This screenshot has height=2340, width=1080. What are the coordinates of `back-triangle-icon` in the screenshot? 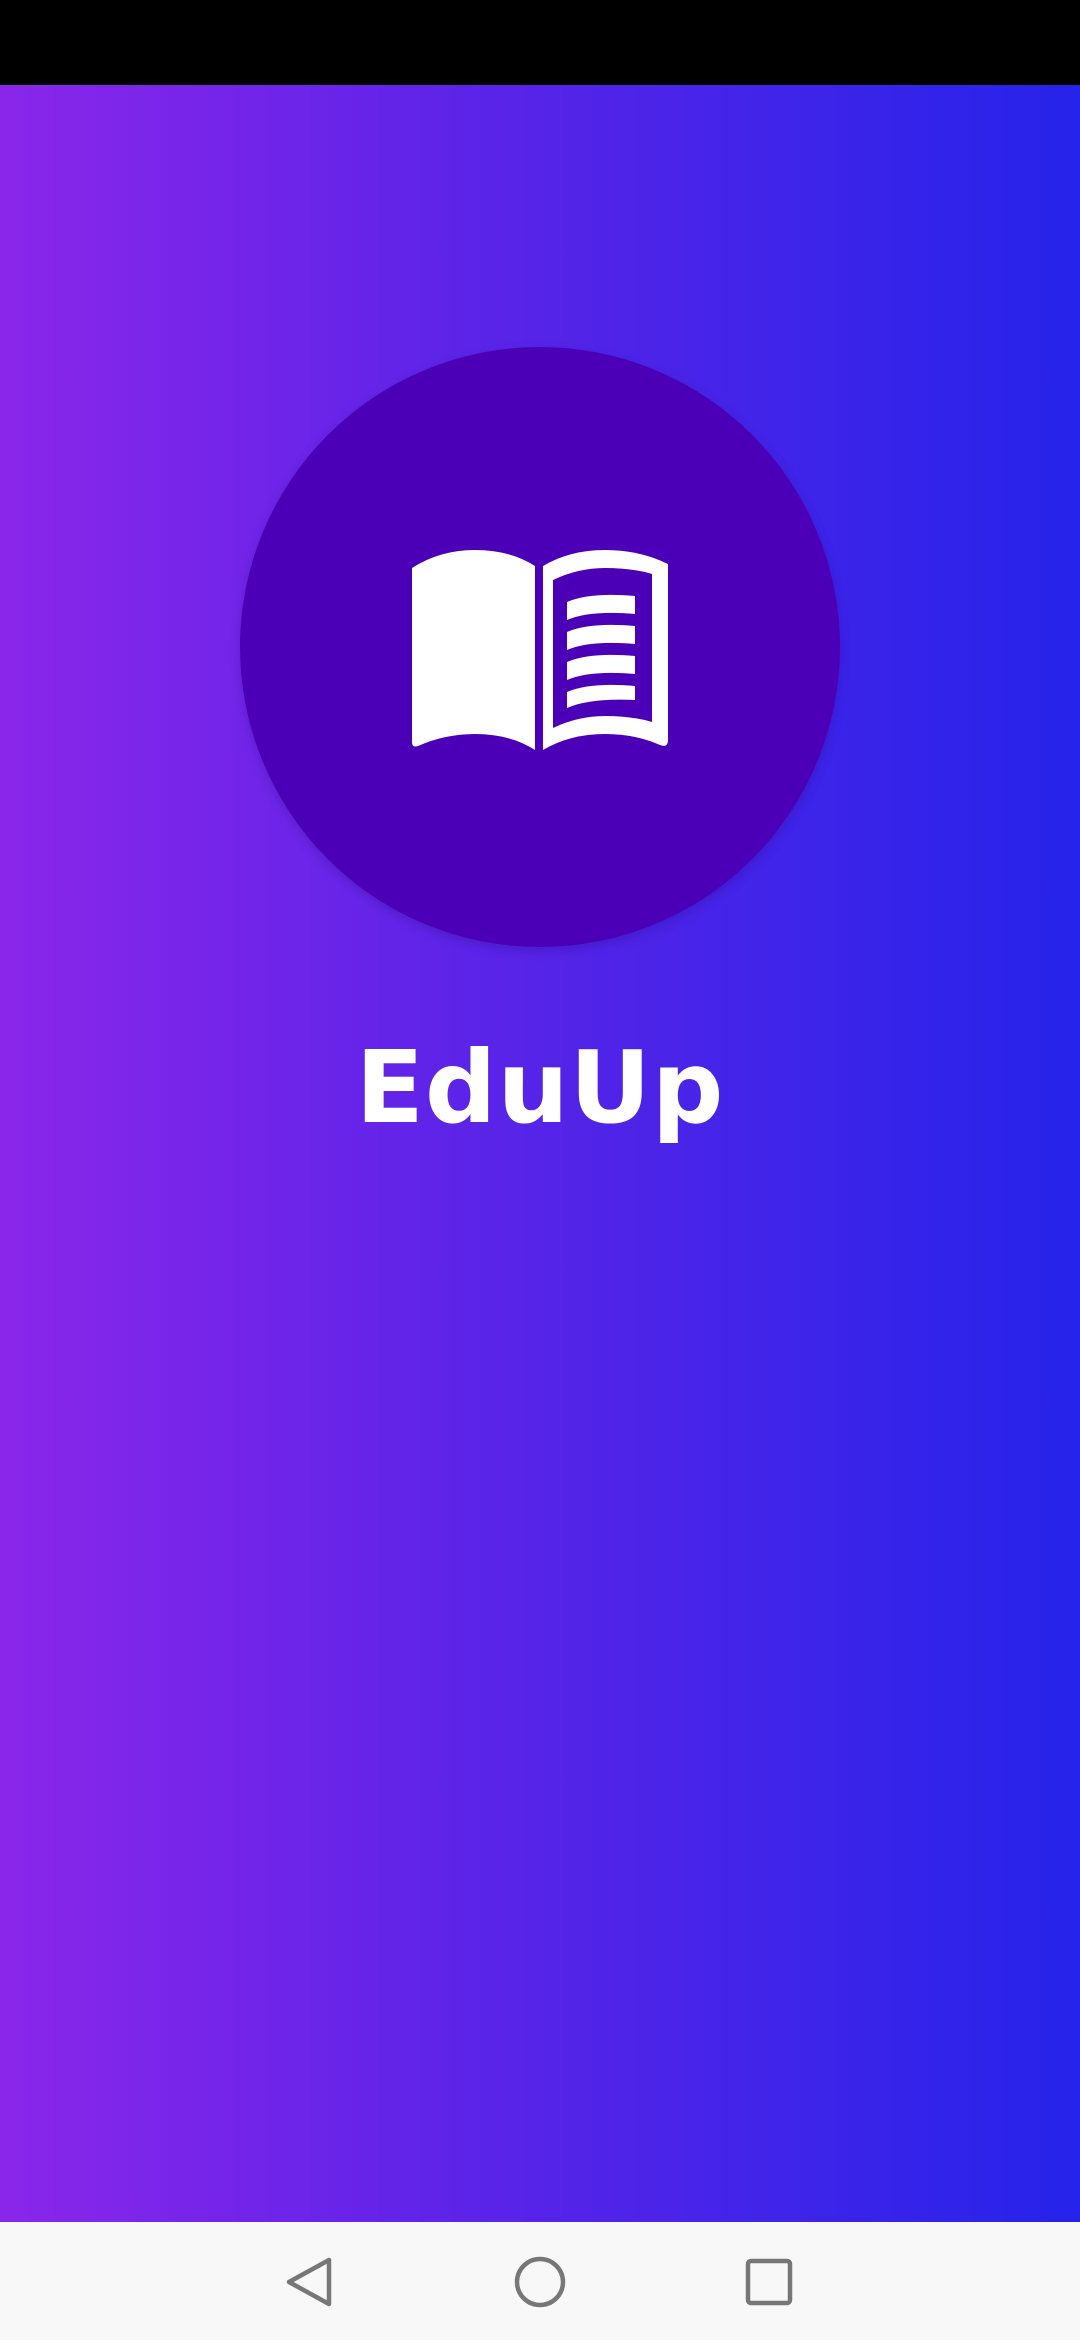 It's located at (309, 2282).